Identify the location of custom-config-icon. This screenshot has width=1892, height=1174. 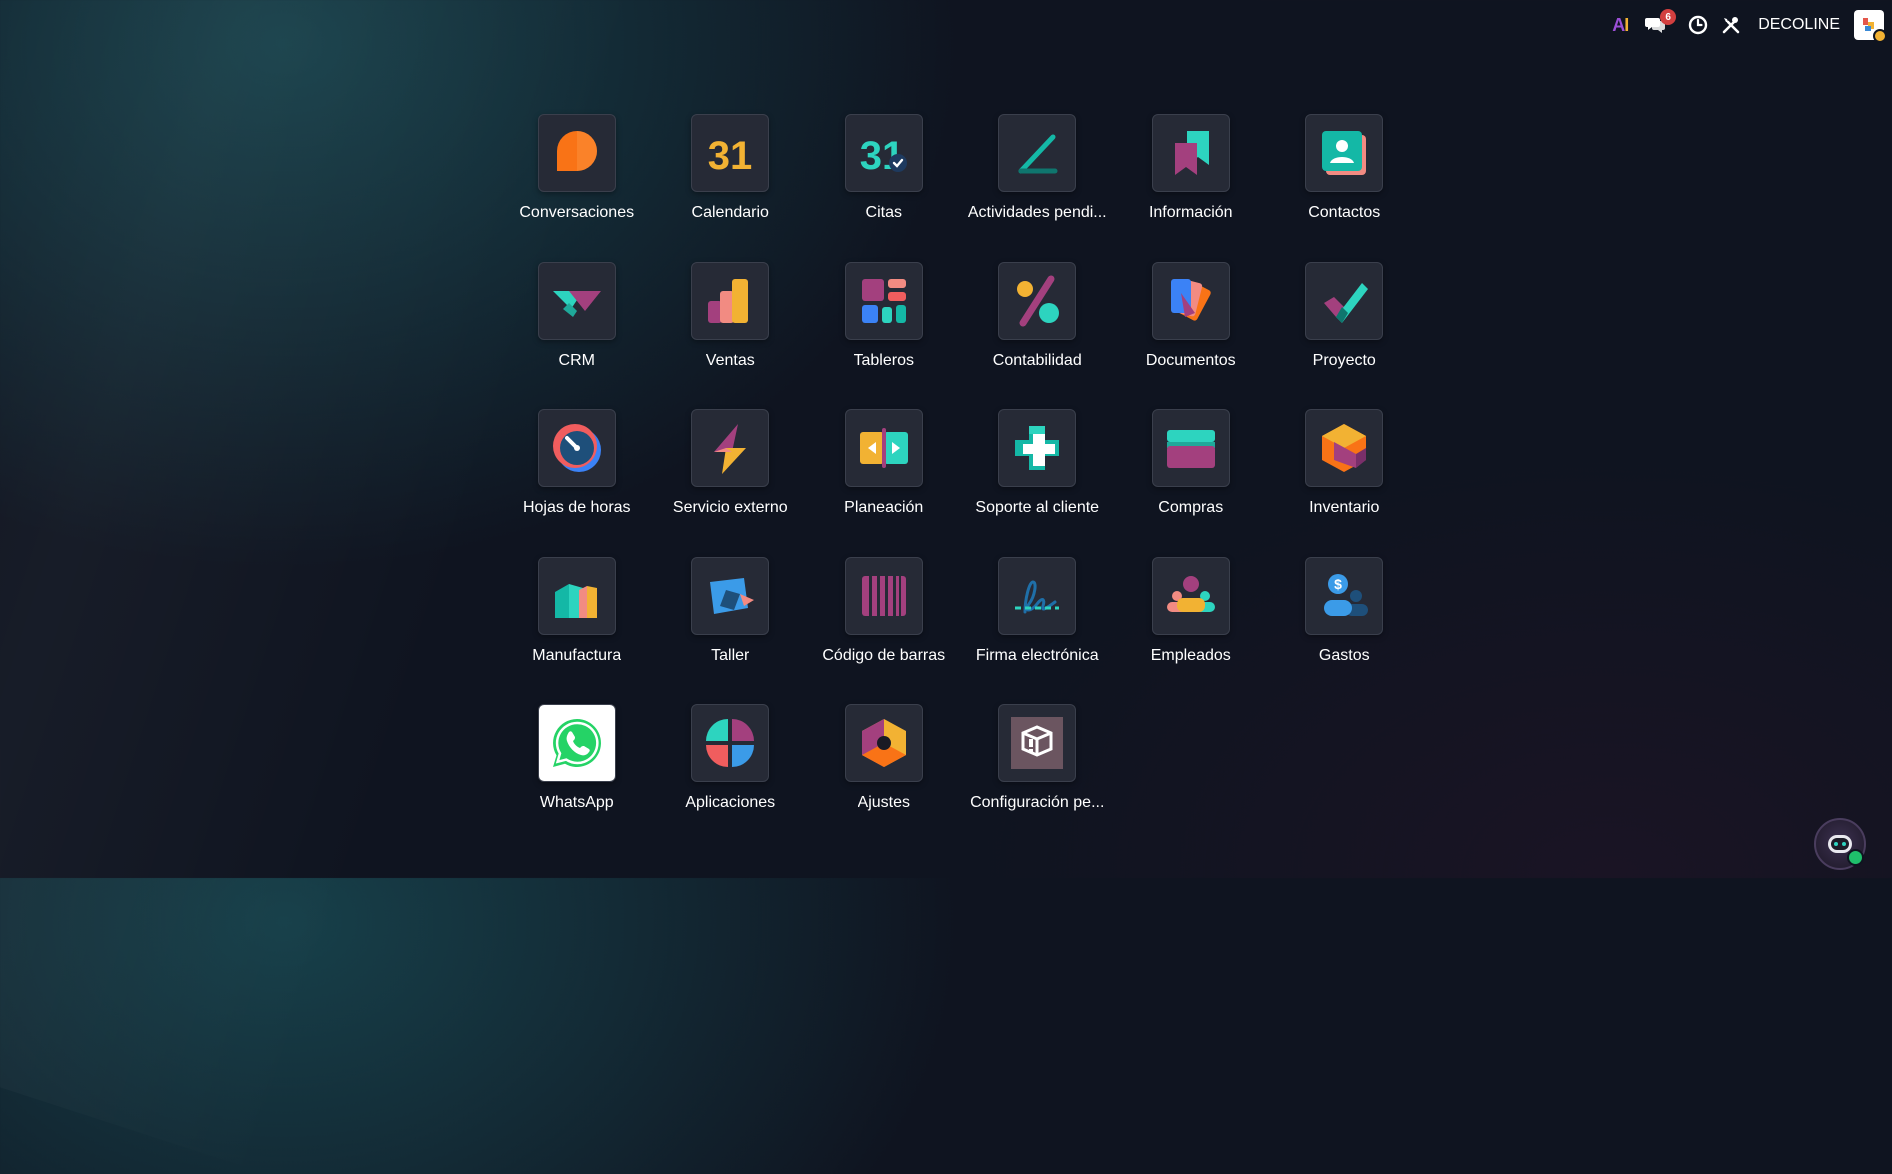
(1037, 743).